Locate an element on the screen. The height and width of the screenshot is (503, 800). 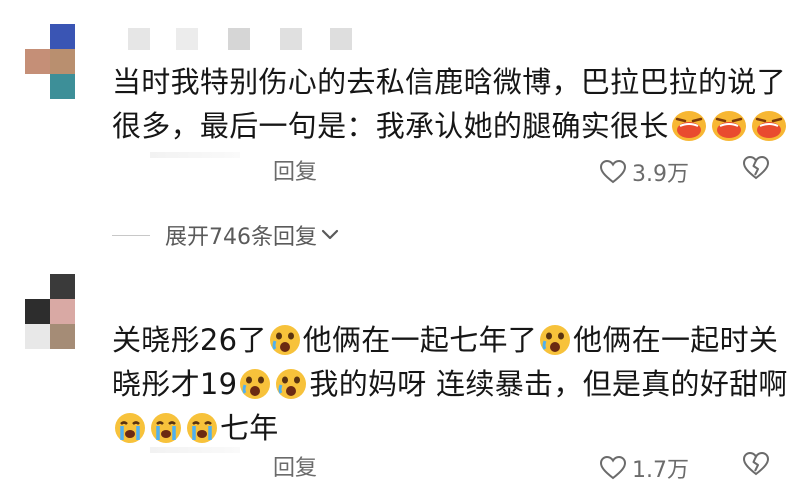
like-count: 3.9万 is located at coordinates (660, 174).